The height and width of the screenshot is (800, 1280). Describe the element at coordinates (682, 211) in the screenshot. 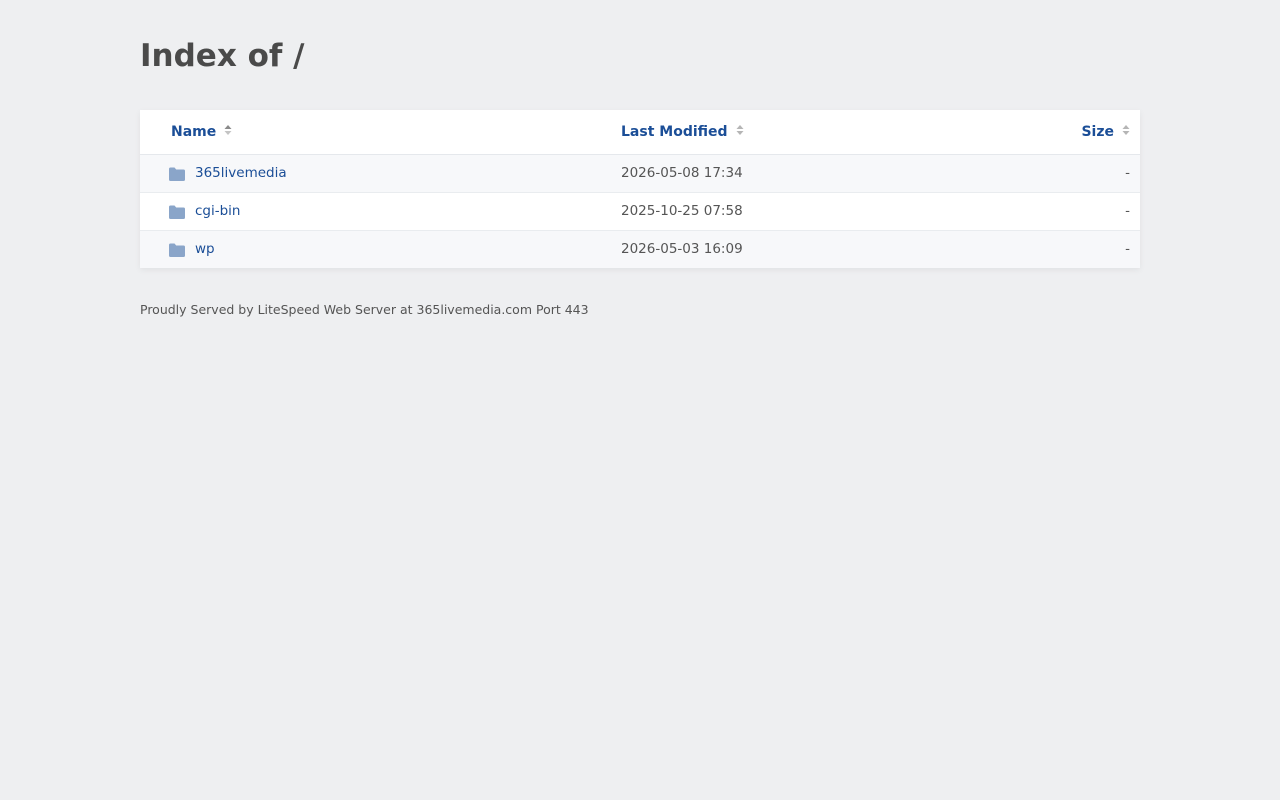

I see `entry-last-modified: 2025-10-25 07:58` at that location.